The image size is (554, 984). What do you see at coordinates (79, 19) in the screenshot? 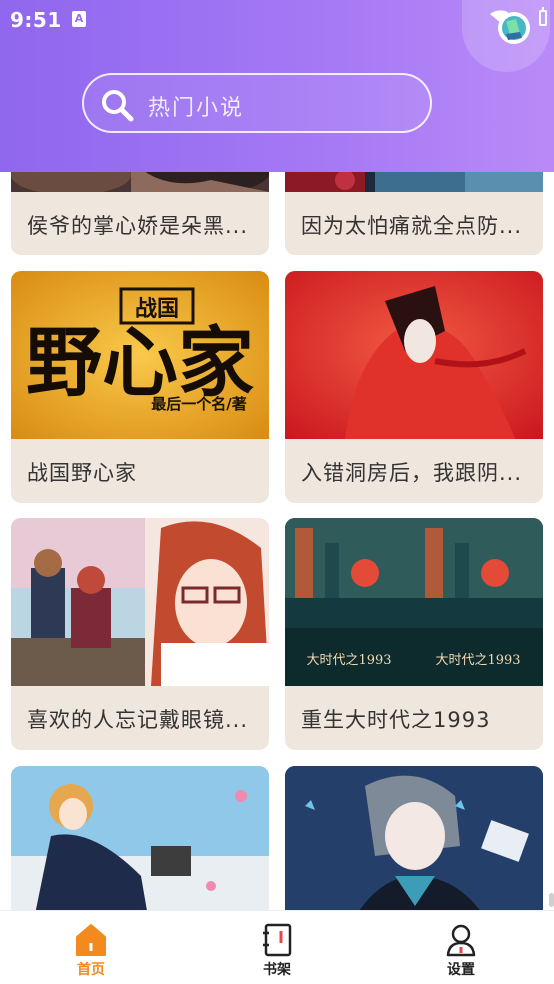
I see `notification-a-icon: A` at bounding box center [79, 19].